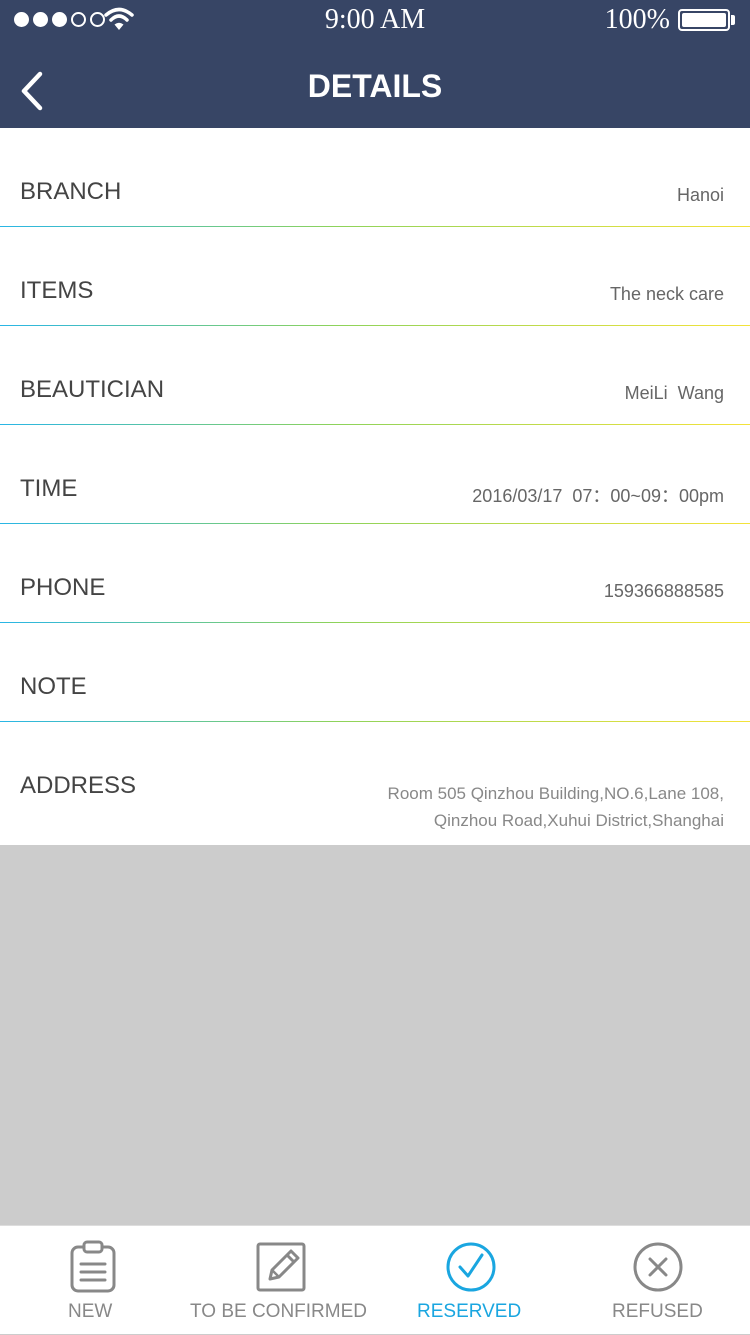 The image size is (750, 1335). Describe the element at coordinates (90, 1311) in the screenshot. I see `tab-label: NEW` at that location.